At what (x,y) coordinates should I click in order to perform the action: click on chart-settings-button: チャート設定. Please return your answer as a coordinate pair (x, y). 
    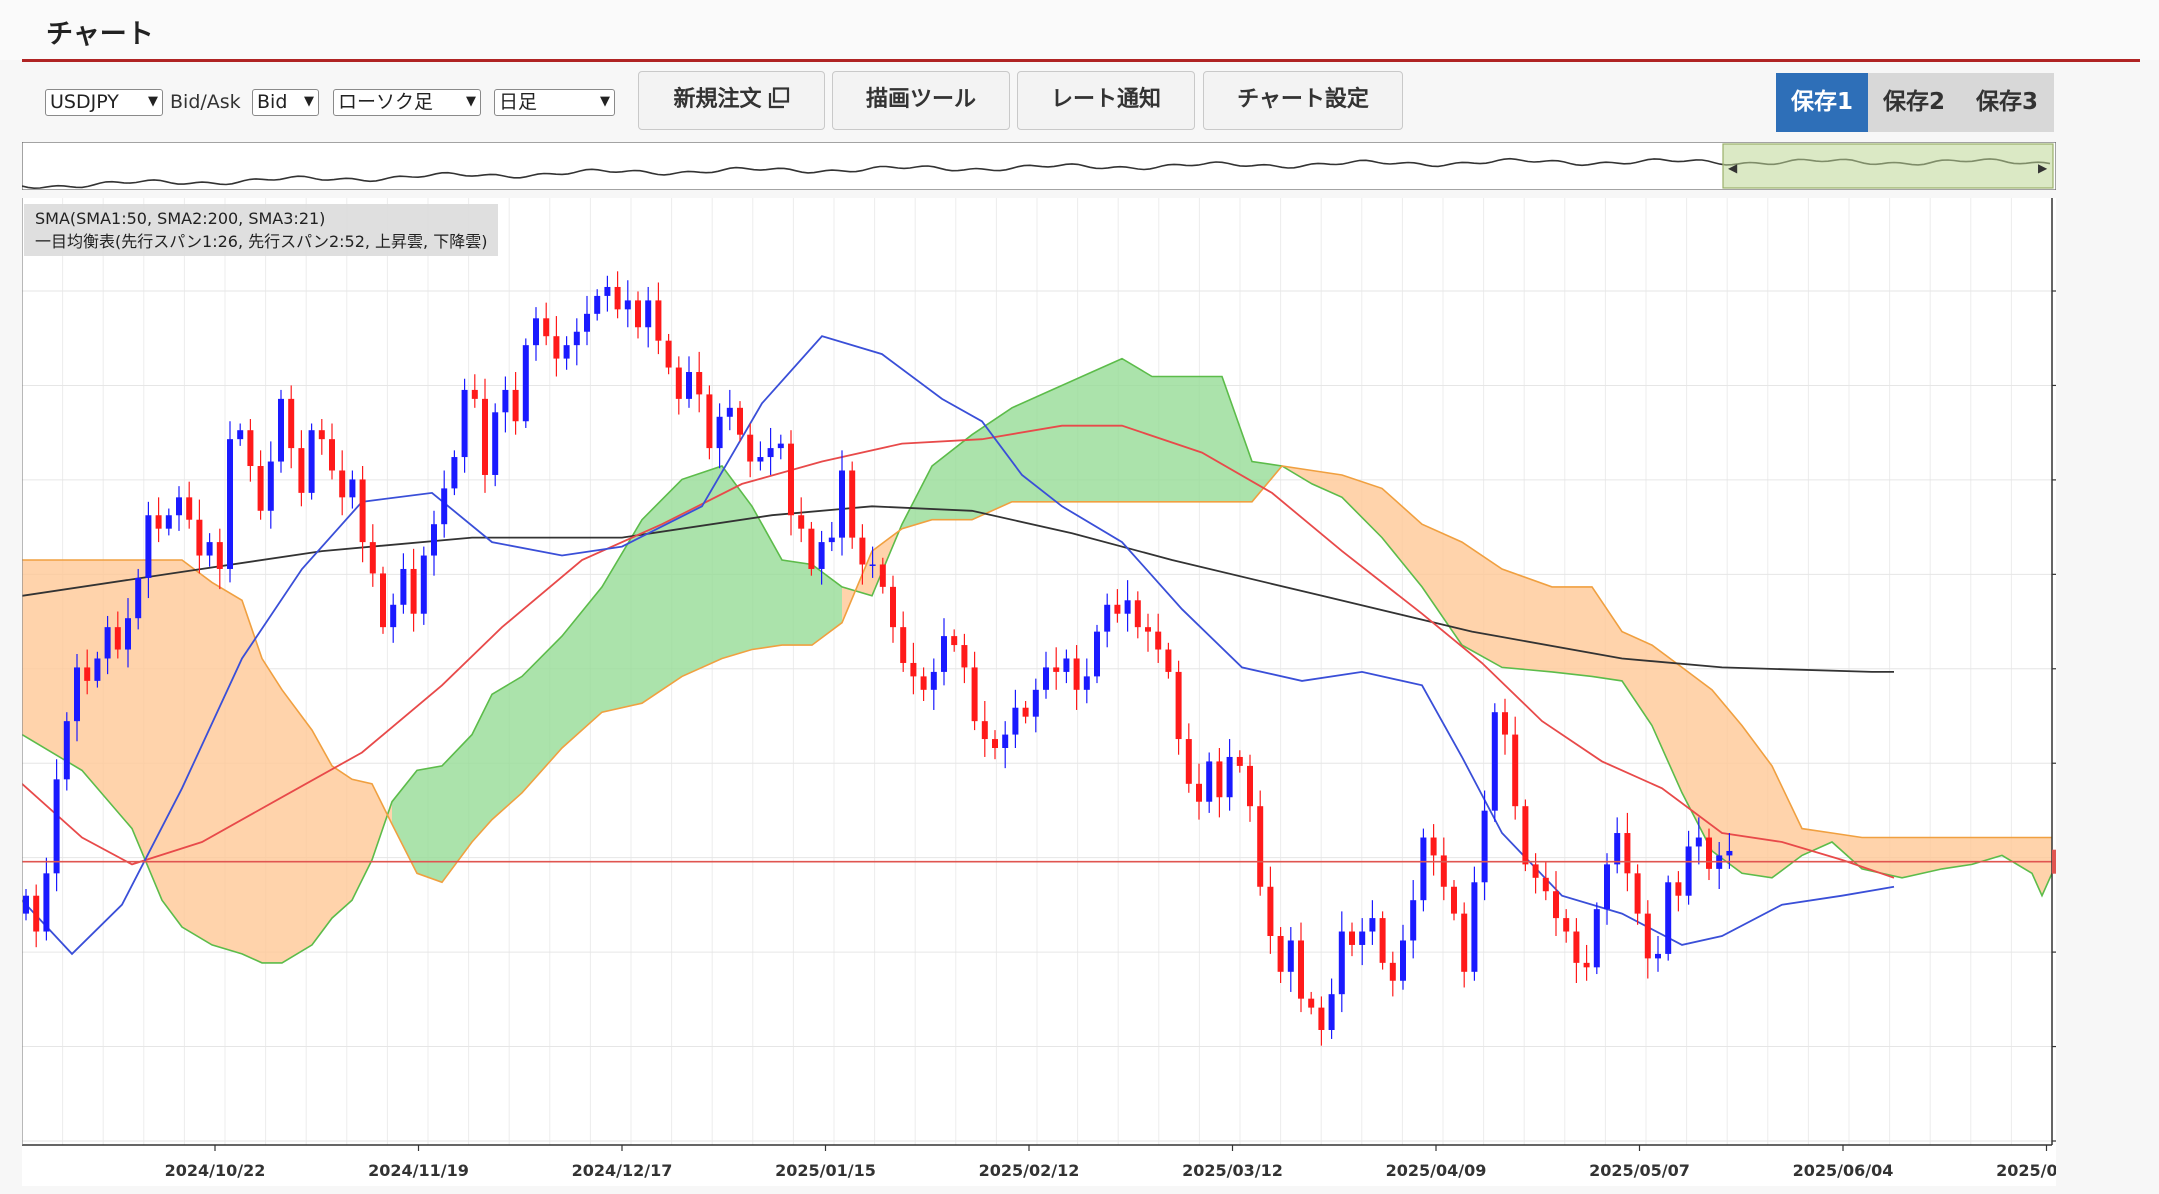
    Looking at the image, I should click on (1303, 100).